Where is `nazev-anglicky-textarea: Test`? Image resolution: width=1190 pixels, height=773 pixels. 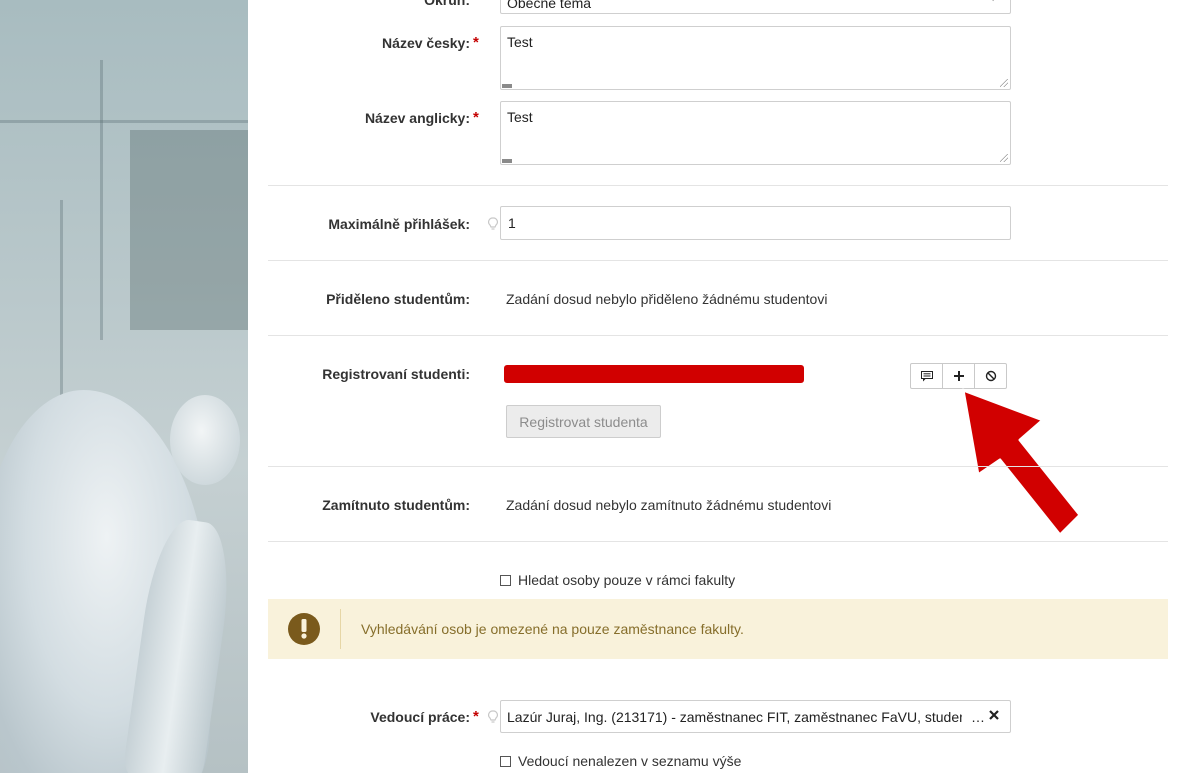 nazev-anglicky-textarea: Test is located at coordinates (755, 133).